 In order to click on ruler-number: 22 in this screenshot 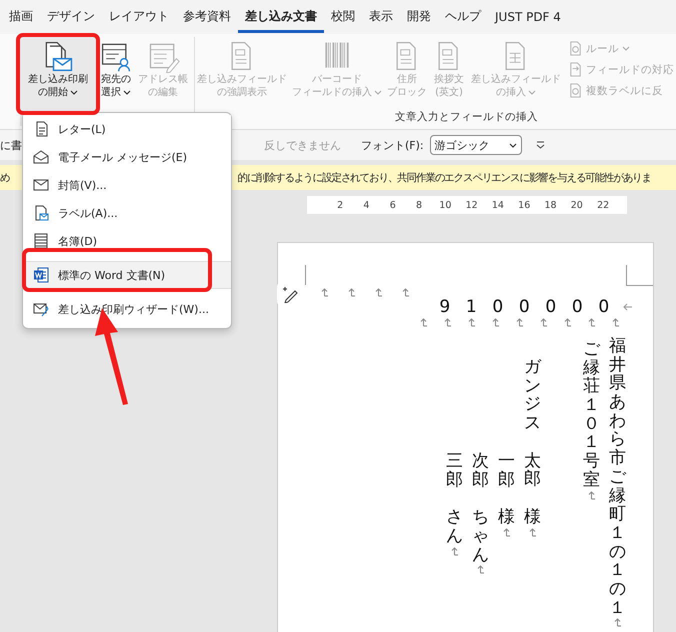, I will do `click(603, 205)`.